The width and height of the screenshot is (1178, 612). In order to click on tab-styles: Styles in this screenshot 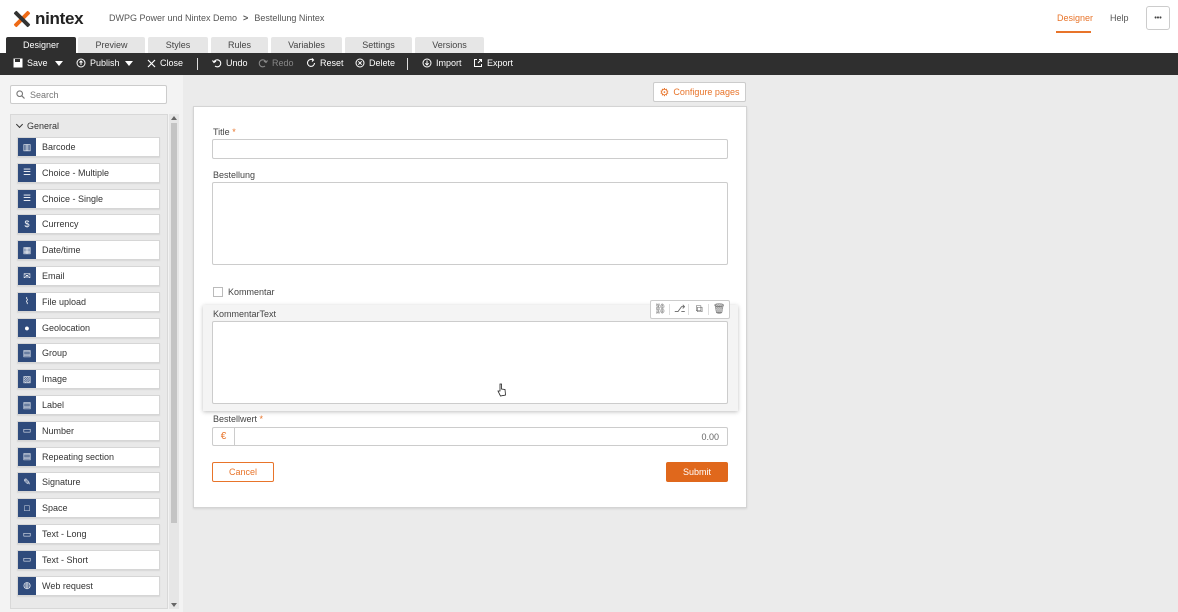, I will do `click(178, 45)`.